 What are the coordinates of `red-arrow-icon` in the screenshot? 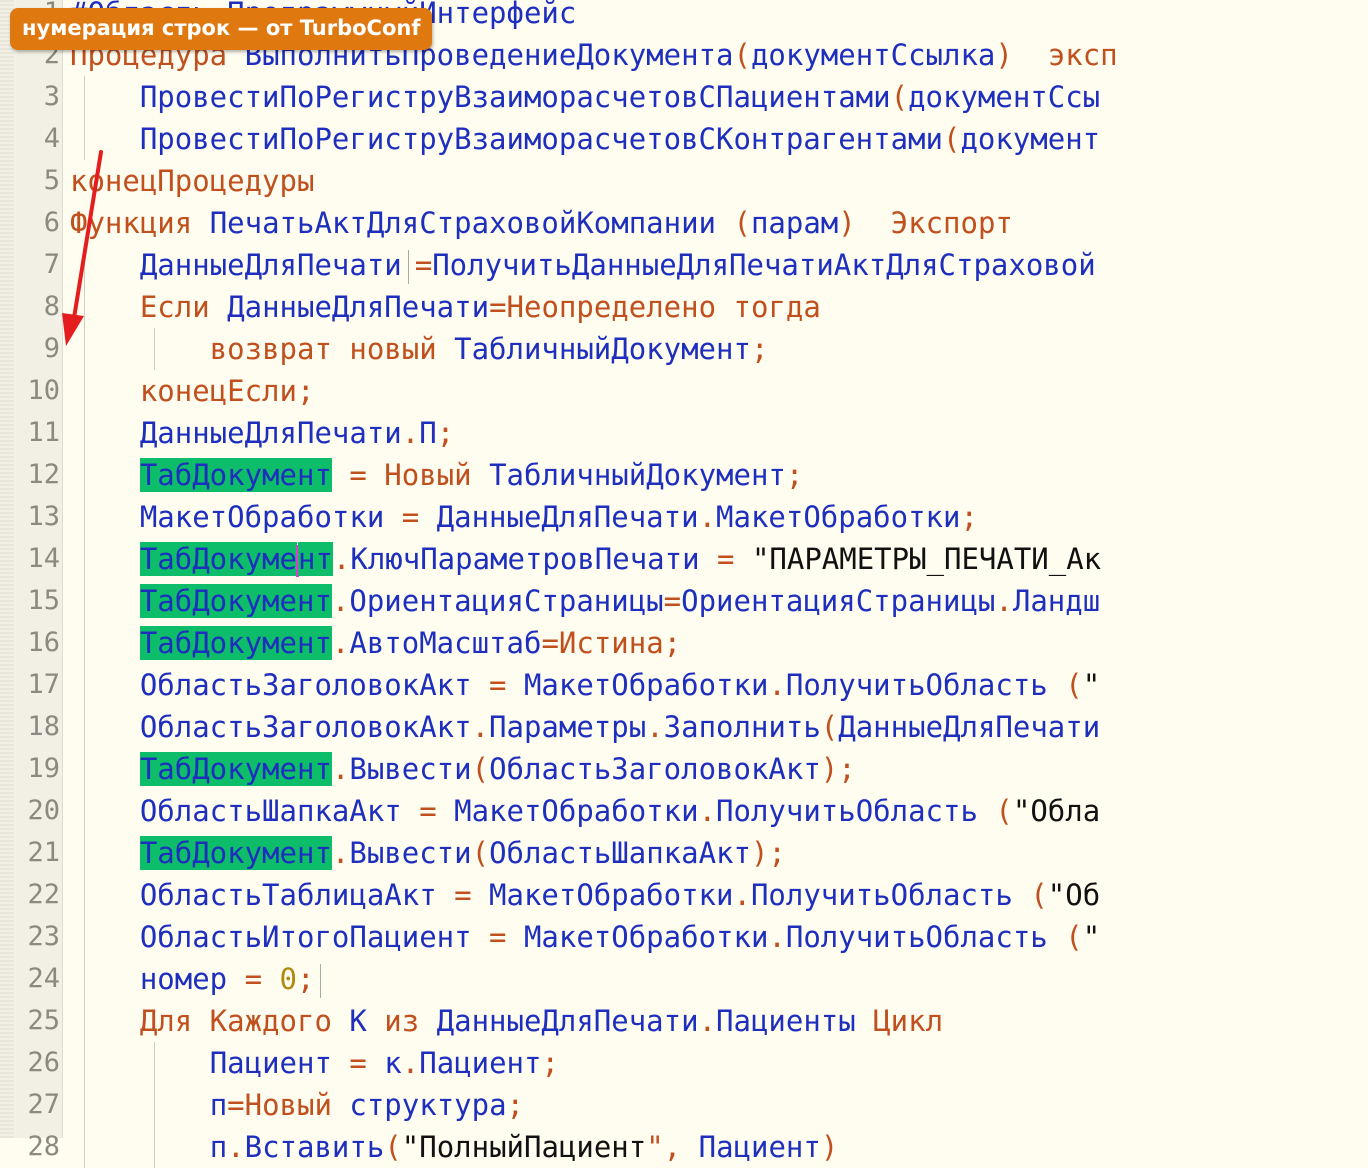 It's located at (82, 248).